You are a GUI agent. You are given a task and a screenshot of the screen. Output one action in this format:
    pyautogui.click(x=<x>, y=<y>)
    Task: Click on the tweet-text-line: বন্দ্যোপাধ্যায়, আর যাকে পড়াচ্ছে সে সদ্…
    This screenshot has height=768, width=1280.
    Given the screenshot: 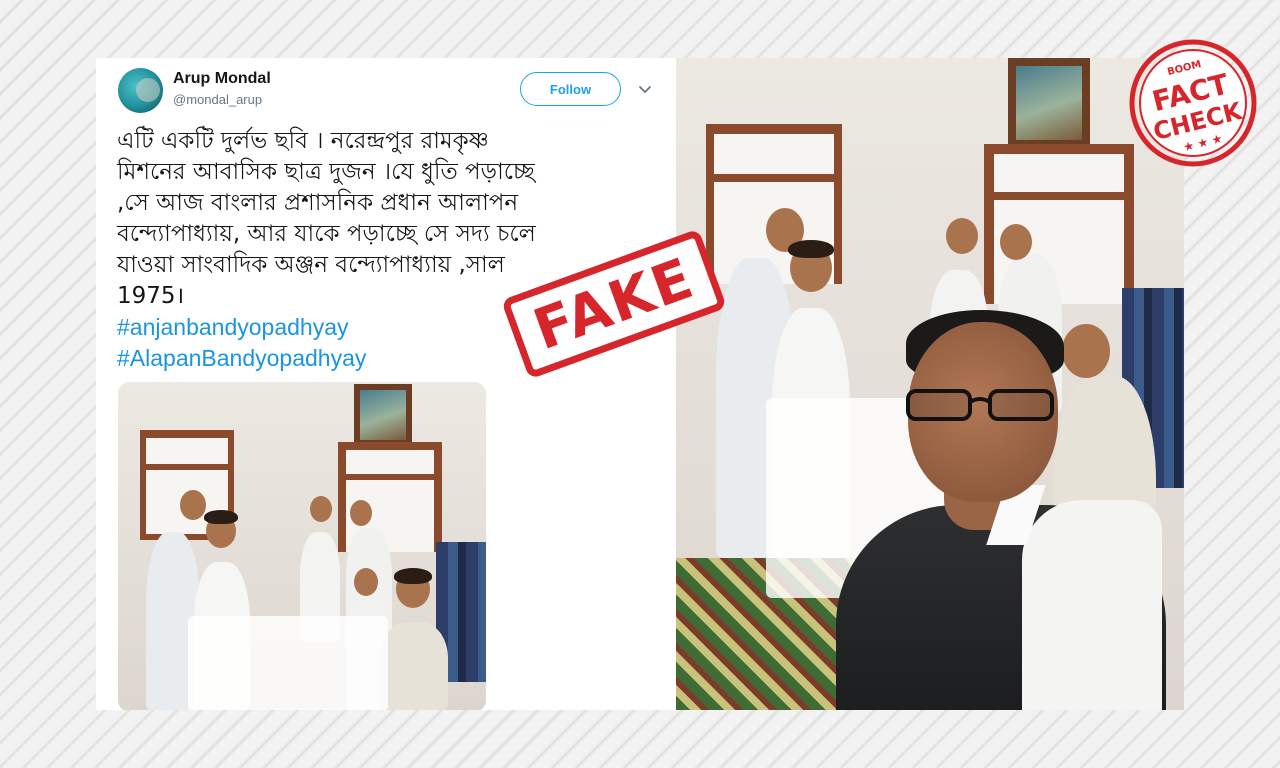 What is the action you would take?
    pyautogui.click(x=326, y=234)
    